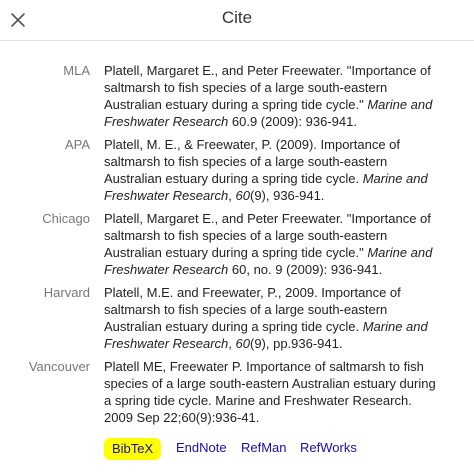  I want to click on citation-style-label: MLA, so click(76, 70).